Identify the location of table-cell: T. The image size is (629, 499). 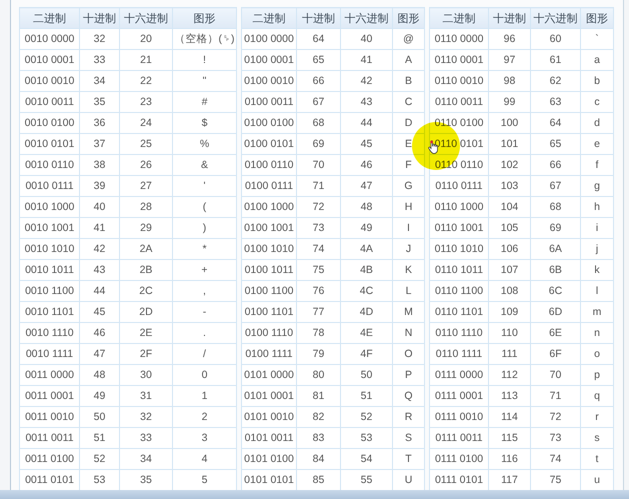
(408, 459).